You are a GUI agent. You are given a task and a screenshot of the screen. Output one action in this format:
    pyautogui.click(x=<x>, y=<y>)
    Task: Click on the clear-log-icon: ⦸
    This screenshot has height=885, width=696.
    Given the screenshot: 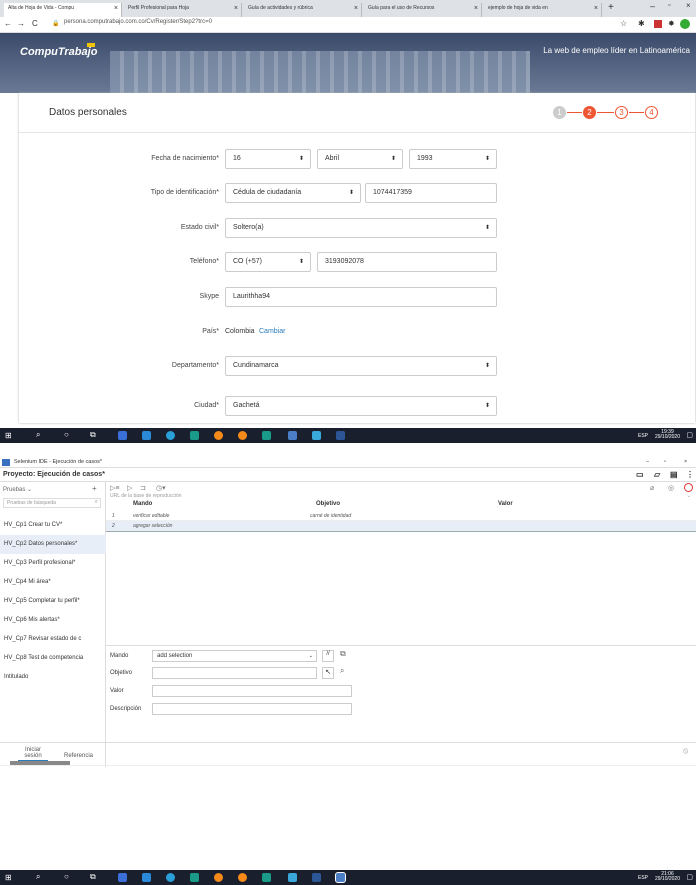 What is the action you would take?
    pyautogui.click(x=685, y=751)
    